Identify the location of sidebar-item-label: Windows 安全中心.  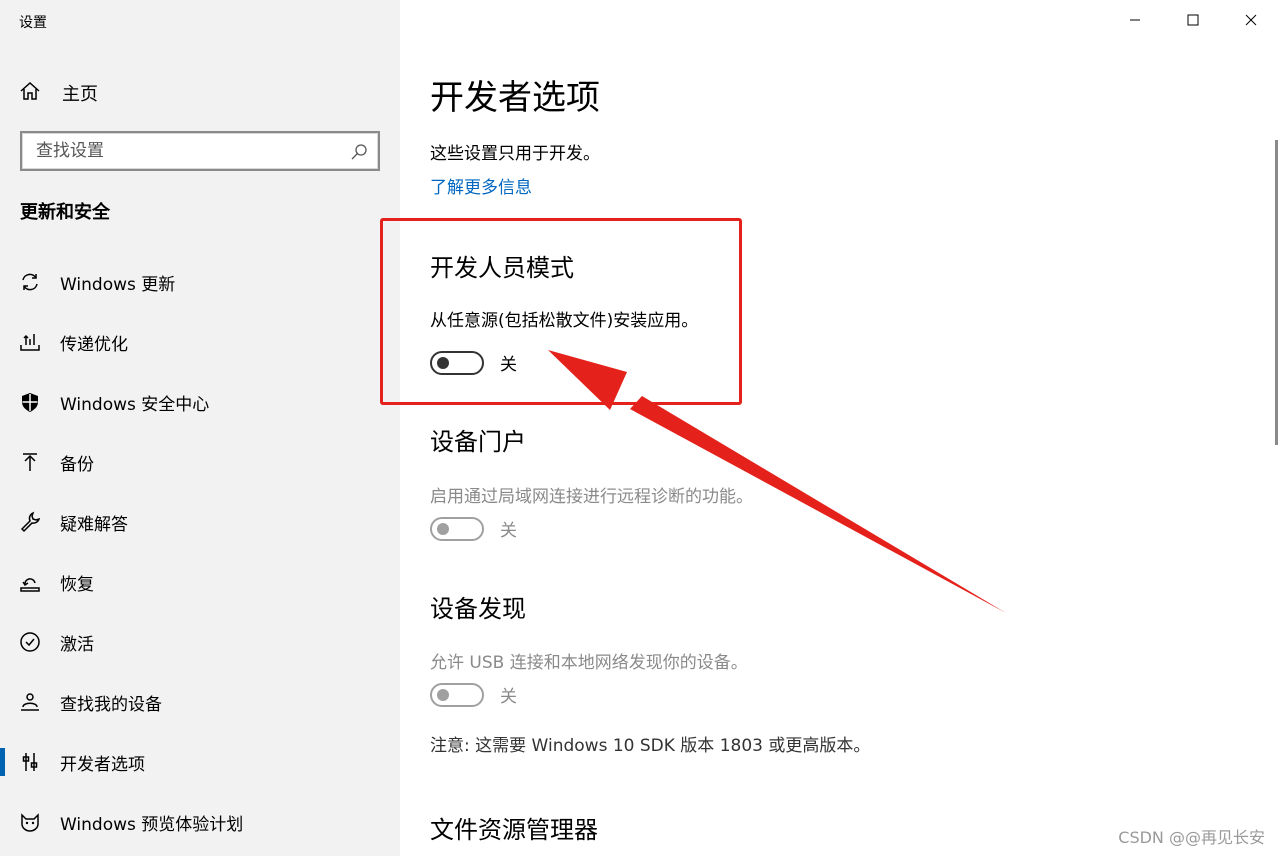
(135, 404).